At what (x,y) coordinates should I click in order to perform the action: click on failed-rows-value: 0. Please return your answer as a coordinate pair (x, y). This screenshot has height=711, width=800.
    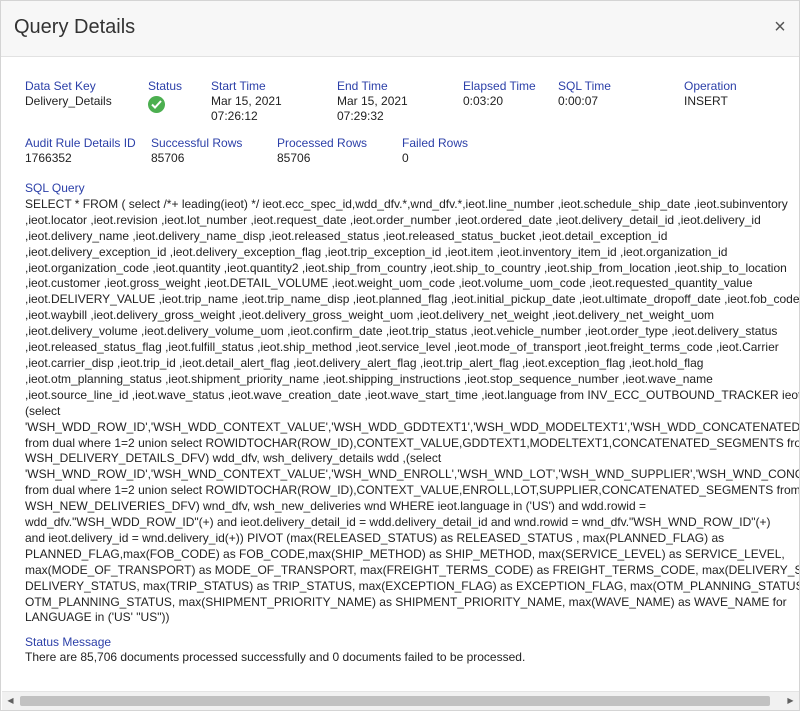
    Looking at the image, I should click on (405, 158).